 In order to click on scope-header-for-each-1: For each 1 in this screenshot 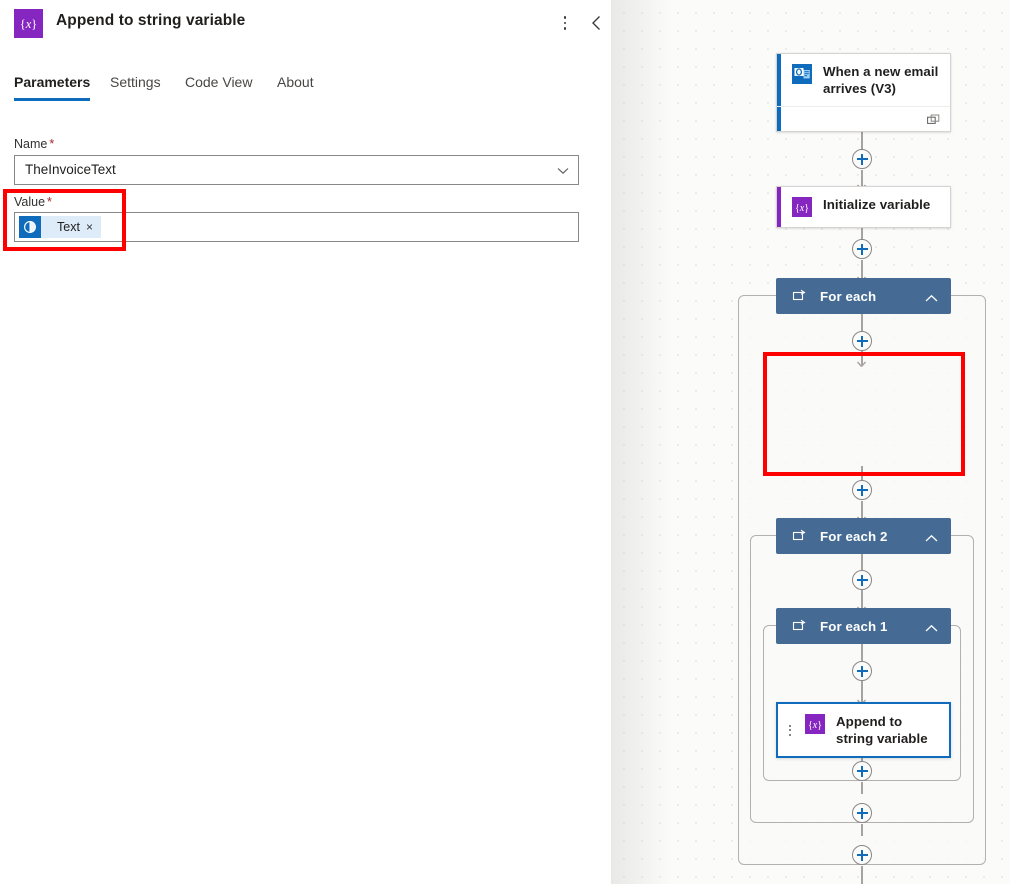, I will do `click(863, 626)`.